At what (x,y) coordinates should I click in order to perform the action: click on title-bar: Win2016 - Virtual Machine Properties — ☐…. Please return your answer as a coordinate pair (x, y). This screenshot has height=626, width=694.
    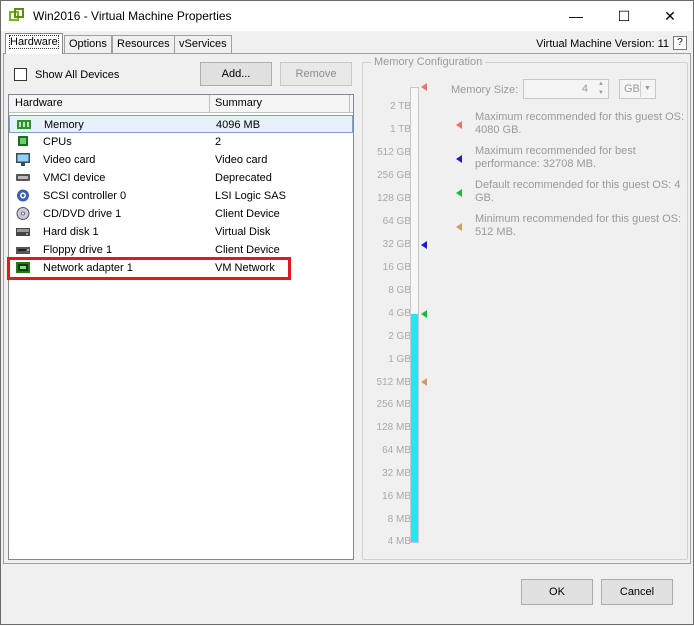
    Looking at the image, I should click on (347, 16).